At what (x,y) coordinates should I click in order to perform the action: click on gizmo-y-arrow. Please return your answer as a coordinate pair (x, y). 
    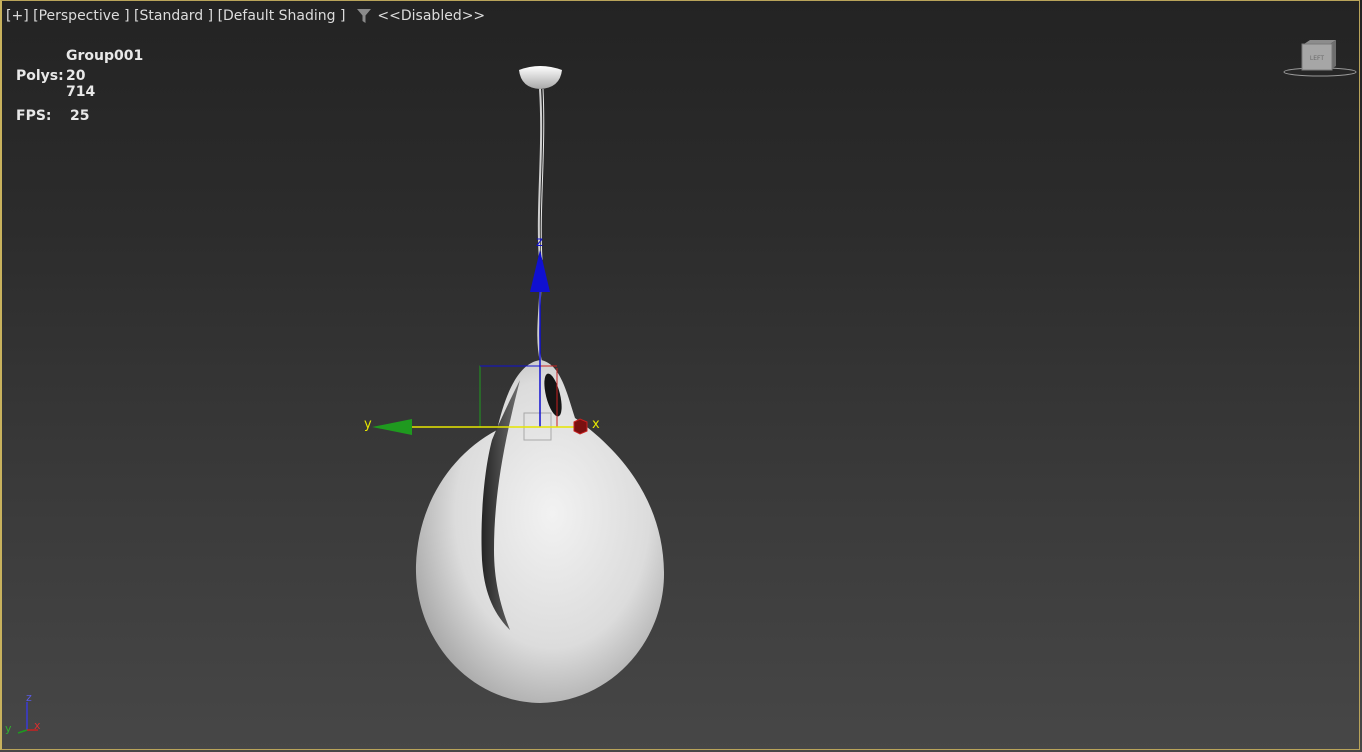
    Looking at the image, I should click on (392, 427).